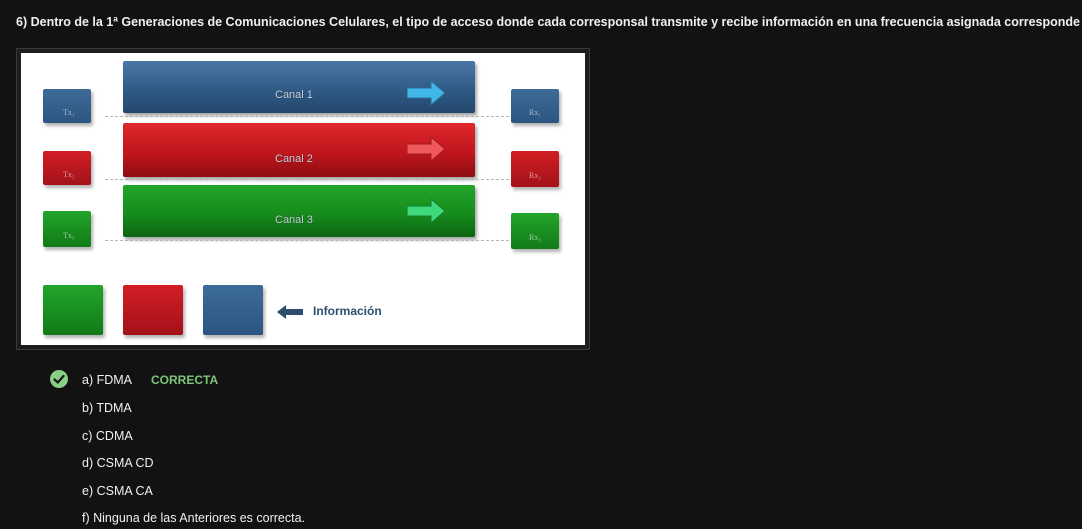 The height and width of the screenshot is (529, 1082). I want to click on tx3-label: Tx₃, so click(69, 235).